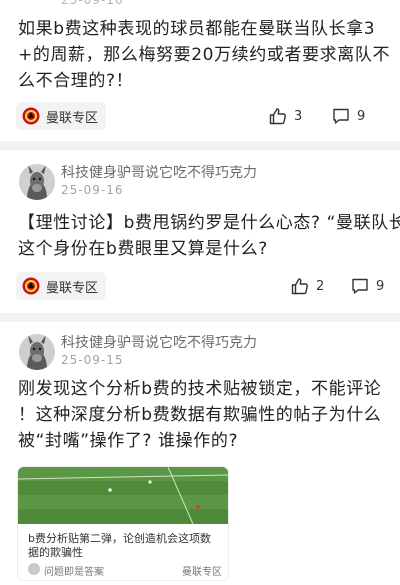 The width and height of the screenshot is (400, 585). Describe the element at coordinates (320, 286) in the screenshot. I see `like-count: 2` at that location.